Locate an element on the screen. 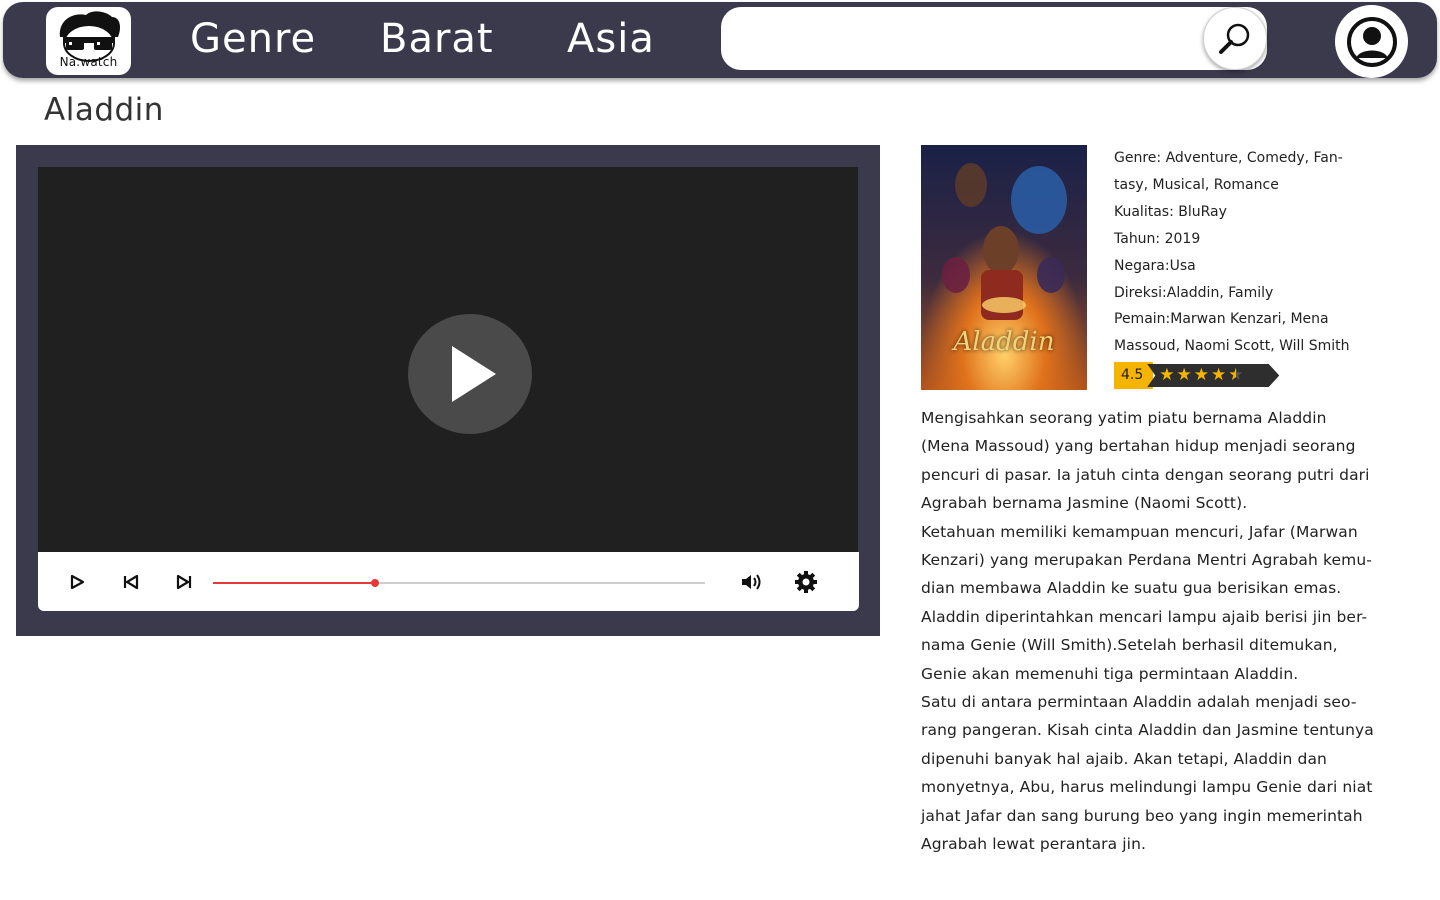 Image resolution: width=1440 pixels, height=900 pixels. skip-back-icon is located at coordinates (131, 582).